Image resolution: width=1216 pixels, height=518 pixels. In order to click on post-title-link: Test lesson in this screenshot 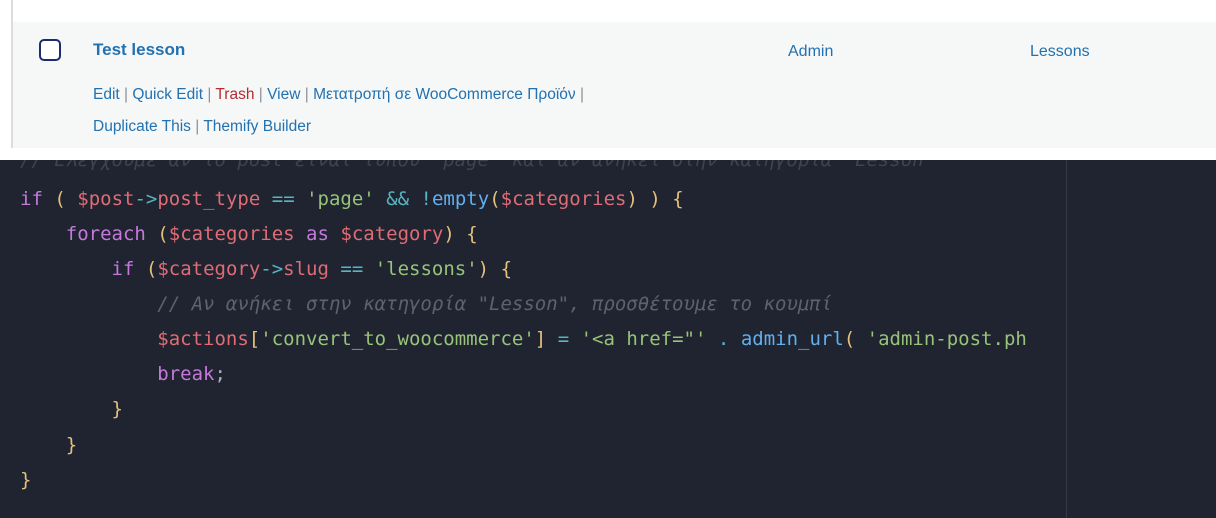, I will do `click(139, 50)`.